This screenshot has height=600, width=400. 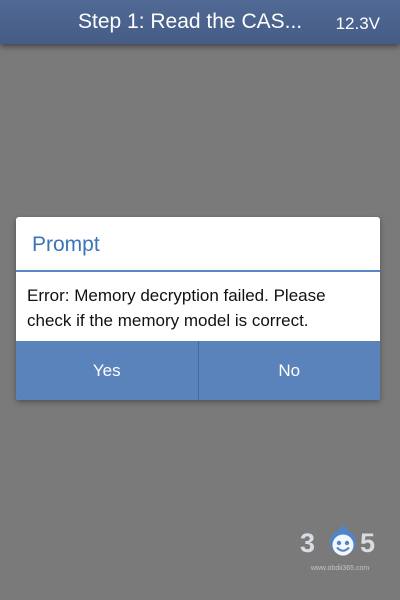 What do you see at coordinates (290, 370) in the screenshot?
I see `no-button: No` at bounding box center [290, 370].